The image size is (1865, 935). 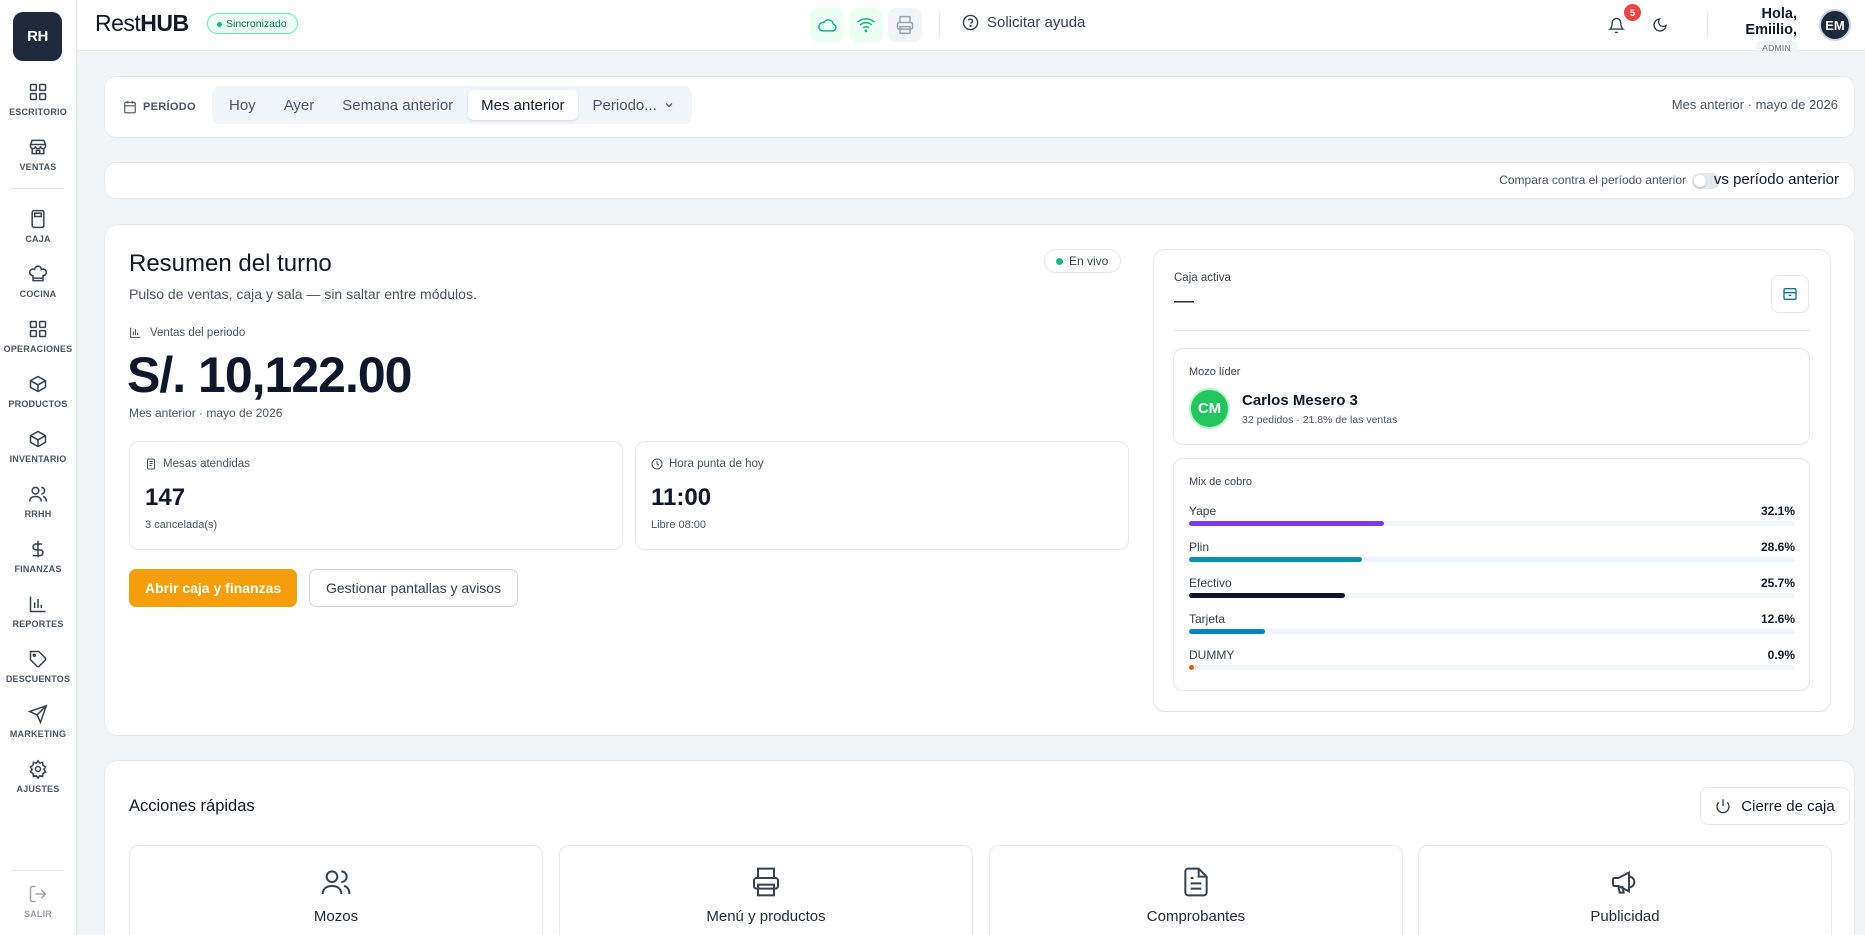 What do you see at coordinates (38, 188) in the screenshot?
I see `sidebar-divider` at bounding box center [38, 188].